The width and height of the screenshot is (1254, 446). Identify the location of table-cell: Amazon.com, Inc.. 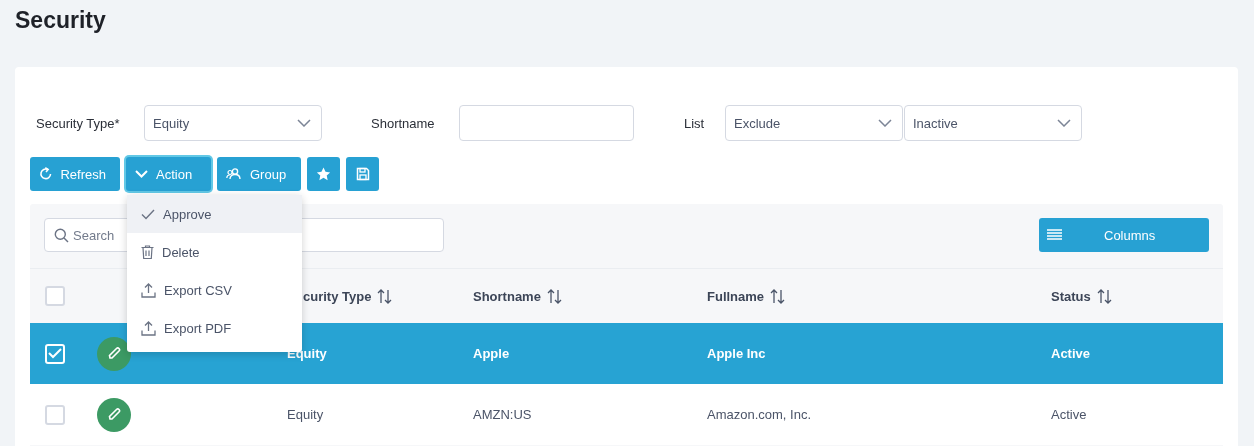
(759, 414).